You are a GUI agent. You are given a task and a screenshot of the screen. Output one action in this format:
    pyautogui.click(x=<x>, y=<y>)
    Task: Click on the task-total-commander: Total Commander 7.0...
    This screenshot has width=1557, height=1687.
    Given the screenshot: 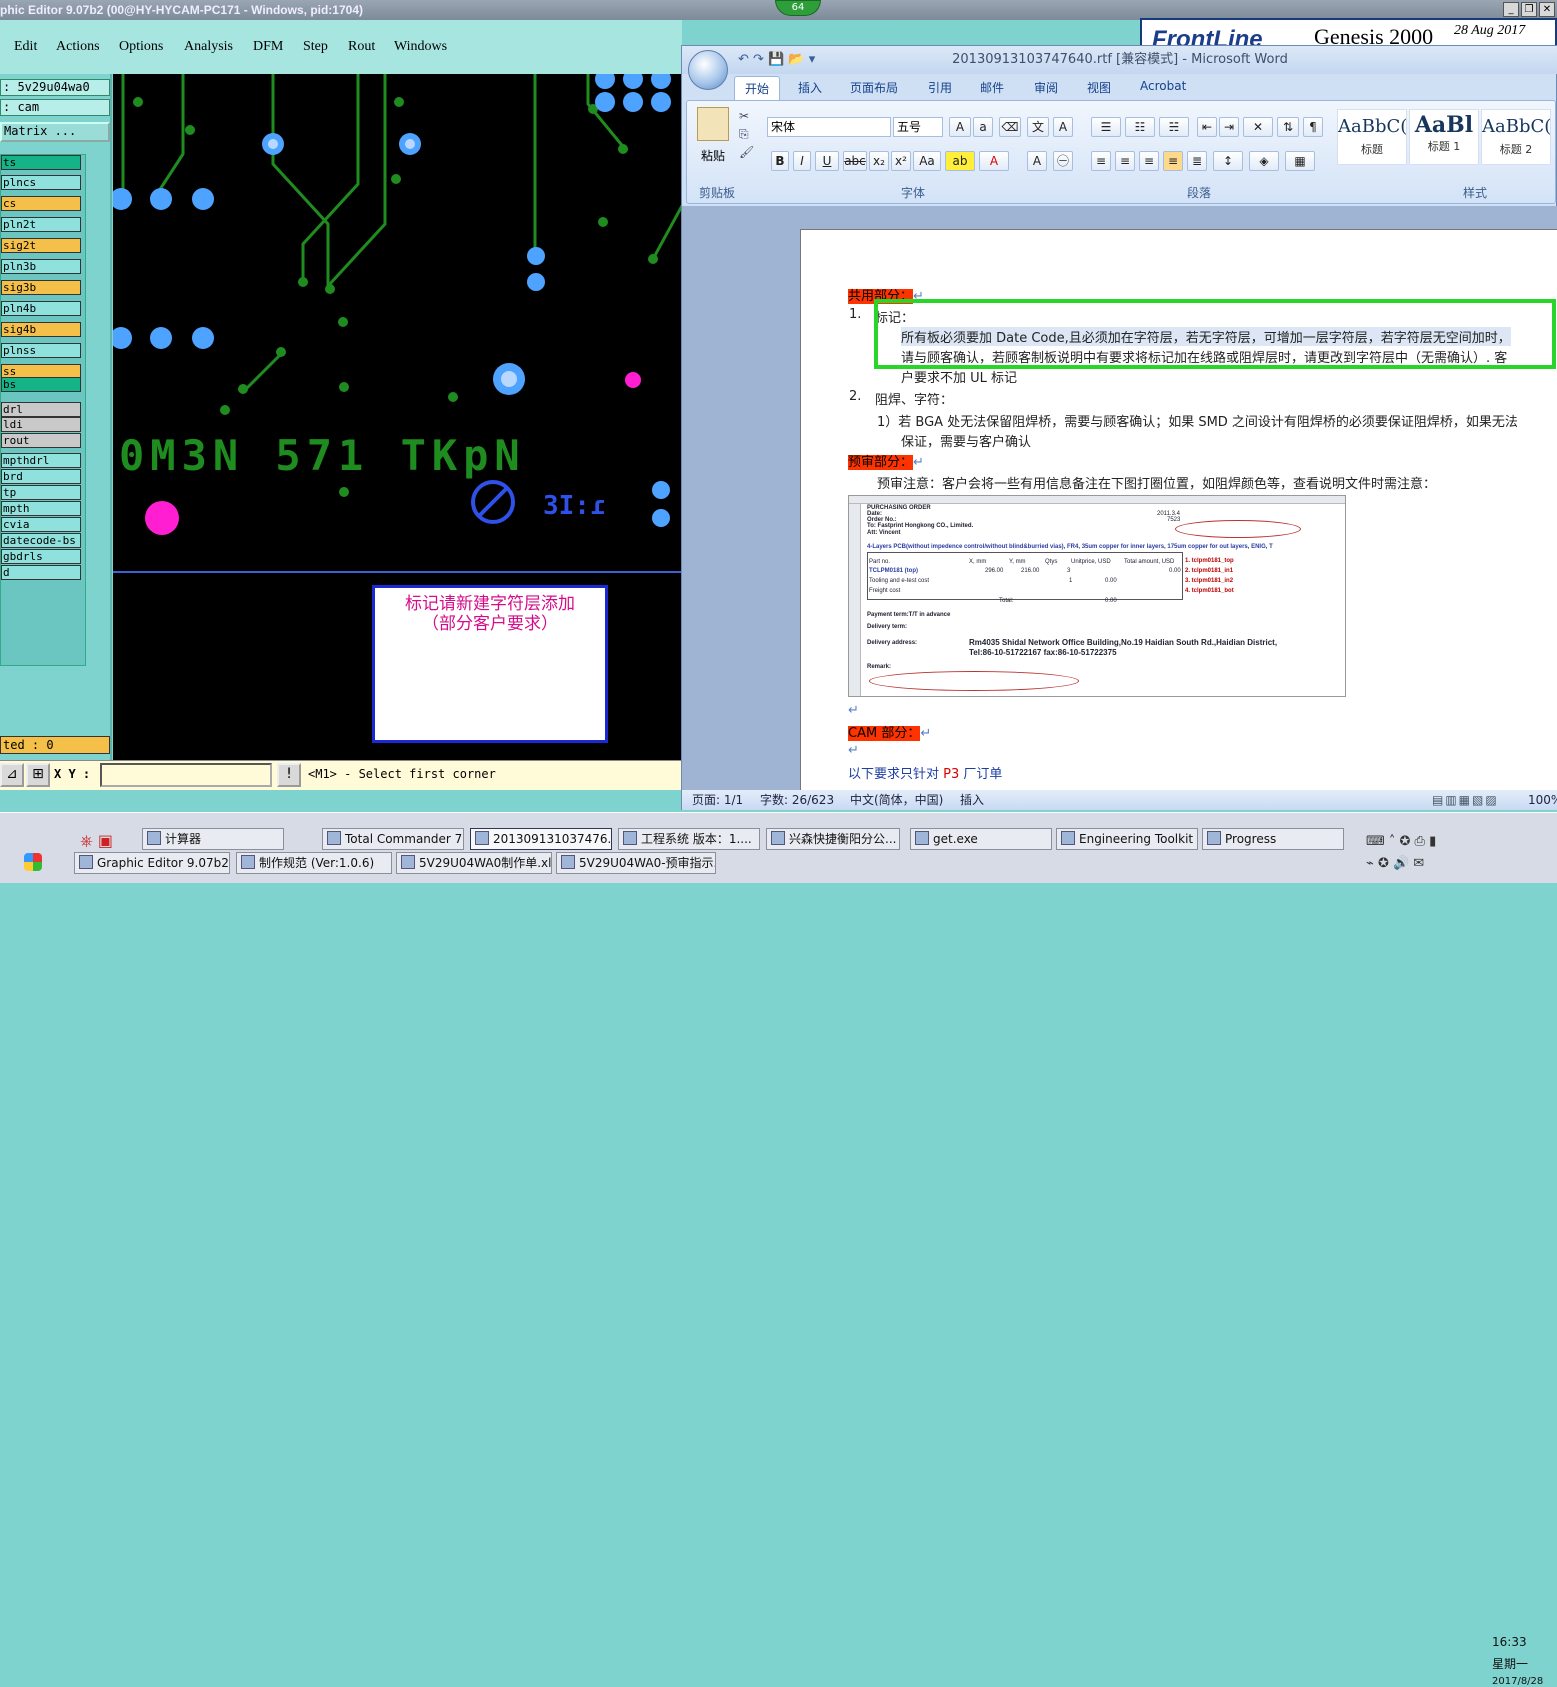 What is the action you would take?
    pyautogui.click(x=393, y=839)
    